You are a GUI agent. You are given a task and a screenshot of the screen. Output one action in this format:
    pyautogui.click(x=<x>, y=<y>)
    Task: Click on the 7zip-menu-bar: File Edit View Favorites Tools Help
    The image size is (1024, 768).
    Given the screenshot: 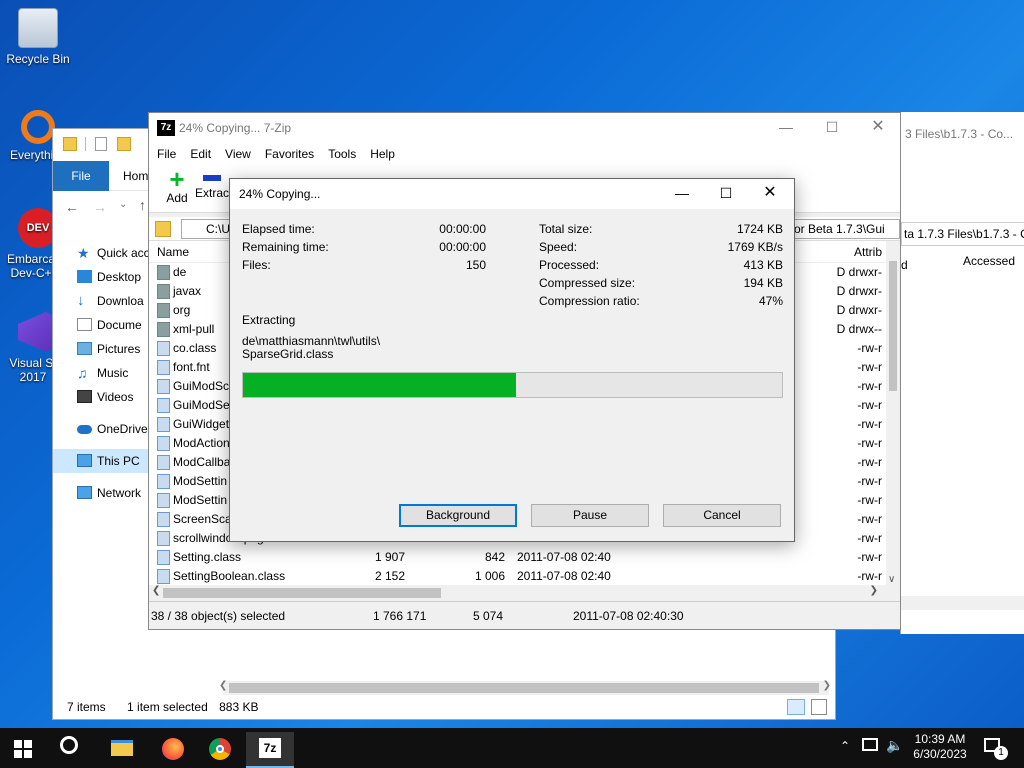 What is the action you would take?
    pyautogui.click(x=524, y=154)
    